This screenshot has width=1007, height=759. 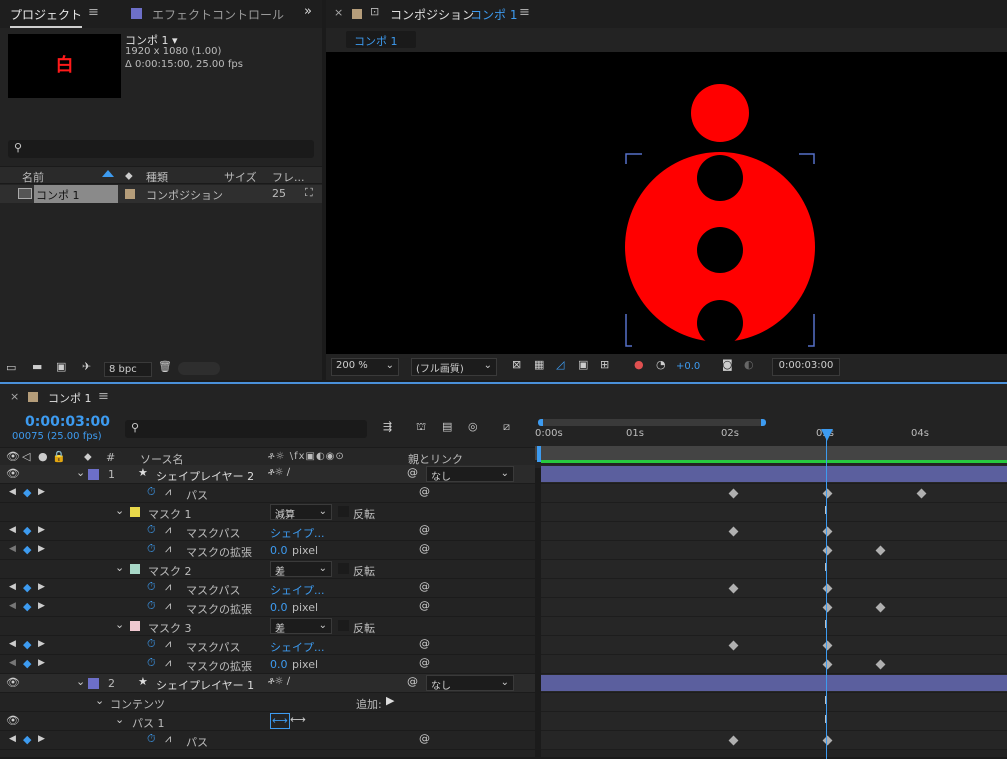 I want to click on parent-dropdown: なし ⌄, so click(x=470, y=683).